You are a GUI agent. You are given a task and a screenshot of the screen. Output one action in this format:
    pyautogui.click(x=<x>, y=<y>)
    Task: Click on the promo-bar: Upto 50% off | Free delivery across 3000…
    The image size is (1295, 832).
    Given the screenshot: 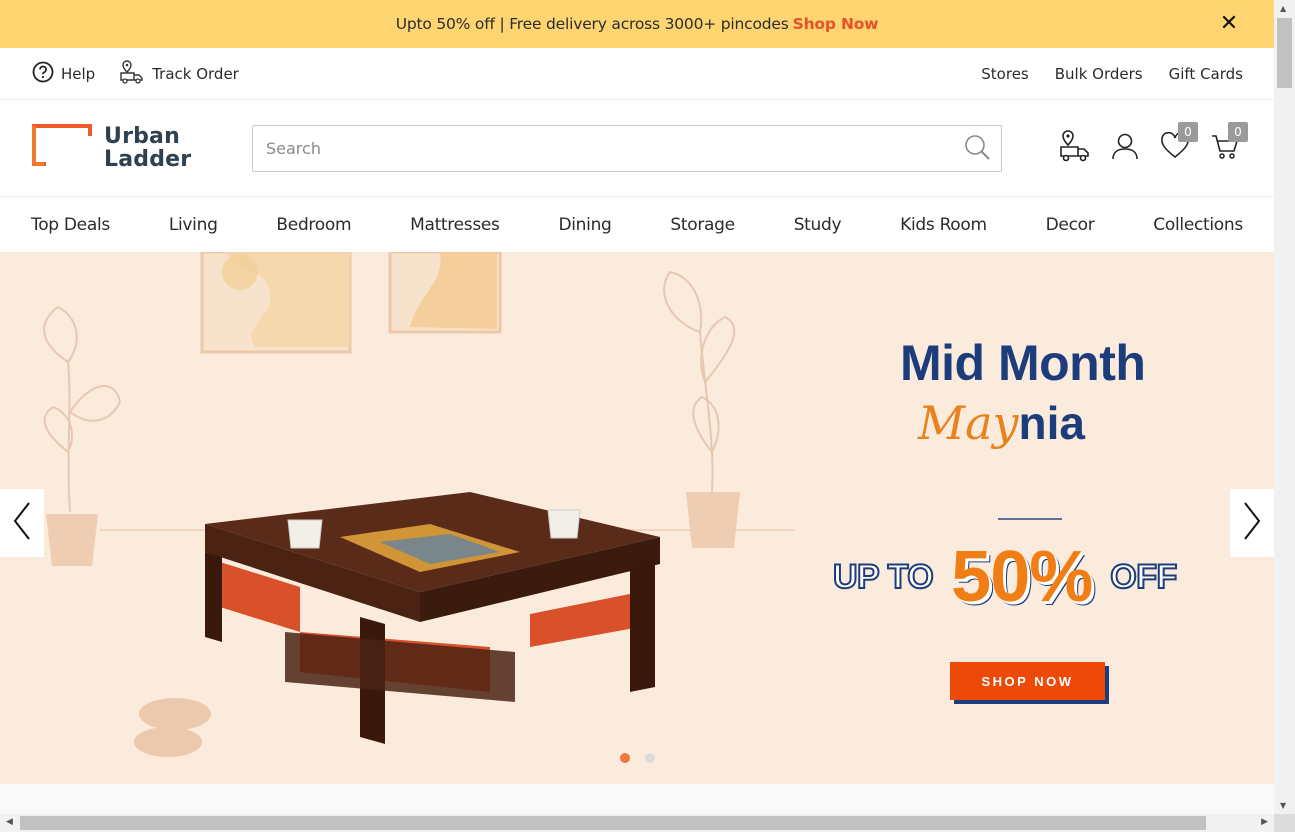 What is the action you would take?
    pyautogui.click(x=637, y=24)
    